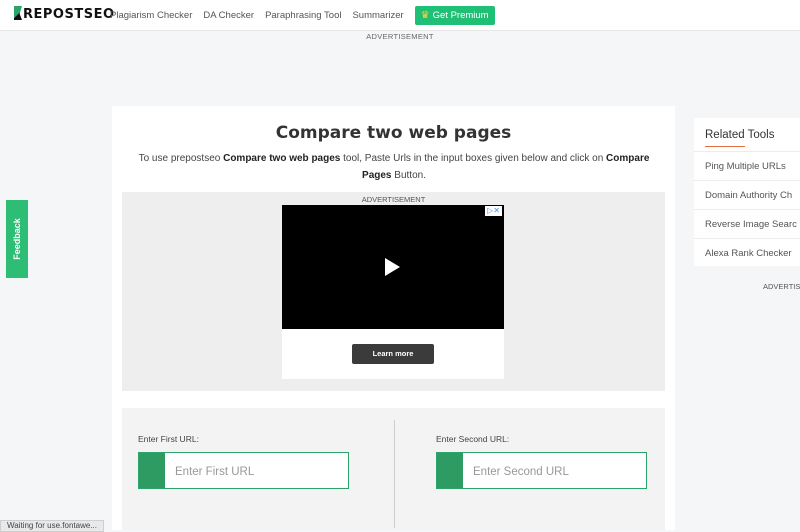 The image size is (800, 532). I want to click on side-ad: ADVERTIS, so click(747, 403).